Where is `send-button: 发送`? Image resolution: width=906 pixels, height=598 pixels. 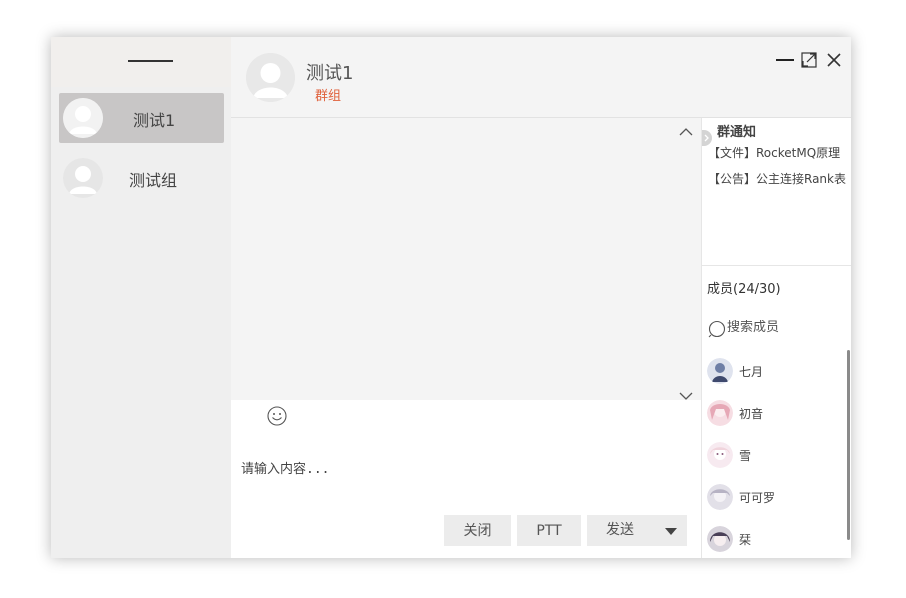
send-button: 发送 is located at coordinates (637, 530).